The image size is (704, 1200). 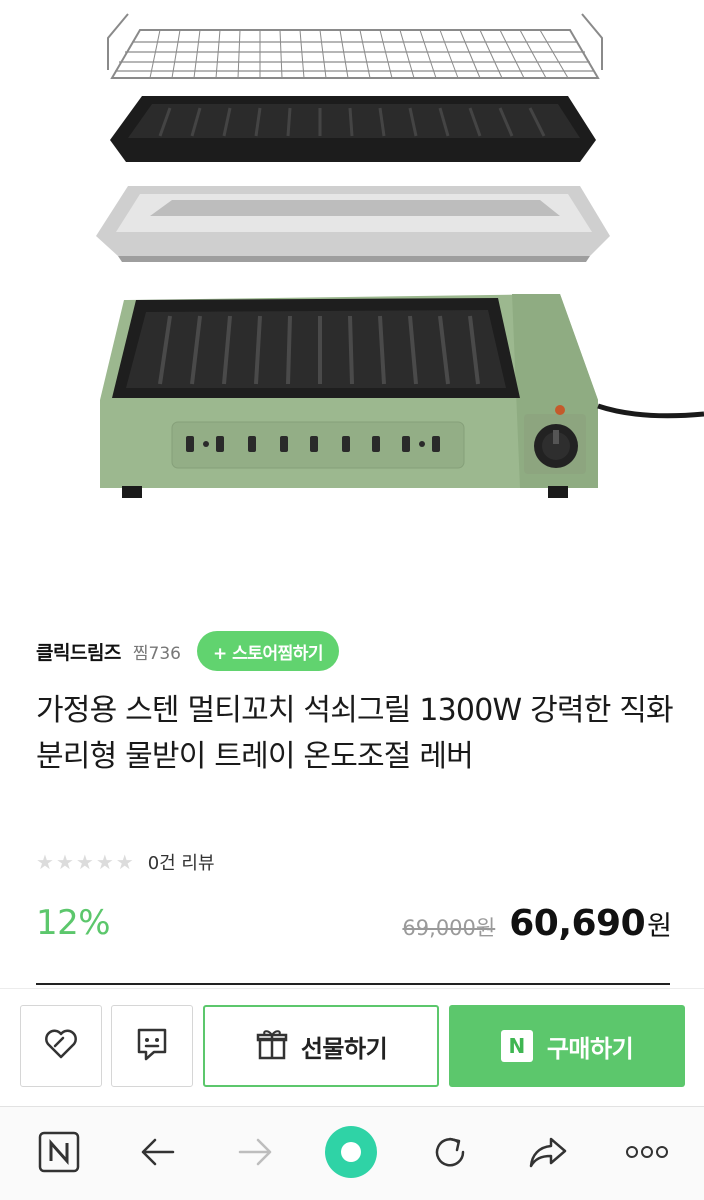 I want to click on home-icon, so click(x=59, y=1154).